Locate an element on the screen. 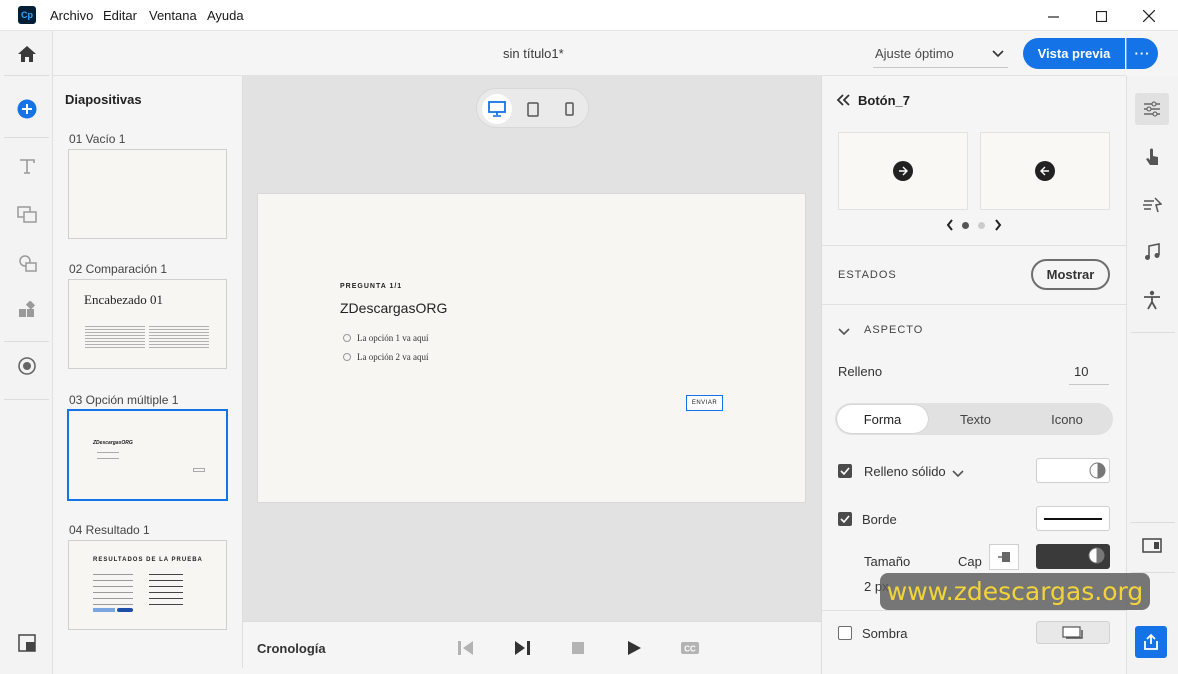  fill-color-swatch is located at coordinates (1073, 470).